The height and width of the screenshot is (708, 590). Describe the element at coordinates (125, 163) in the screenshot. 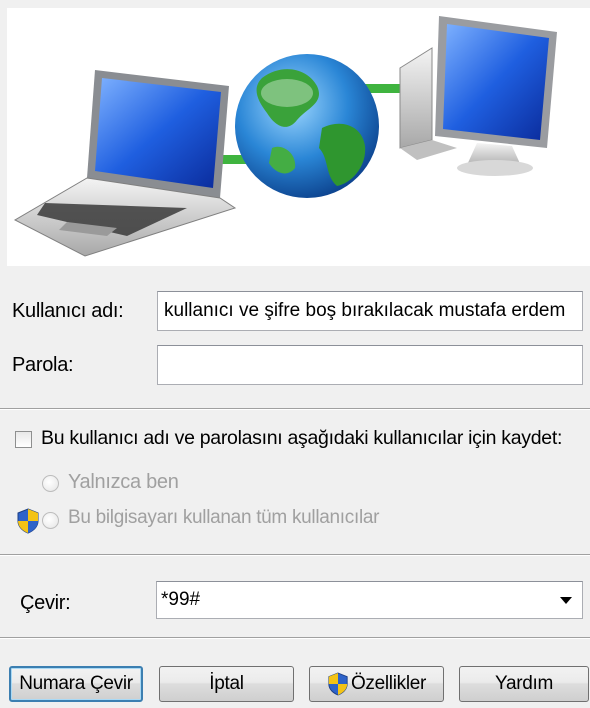

I see `laptop-icon` at that location.